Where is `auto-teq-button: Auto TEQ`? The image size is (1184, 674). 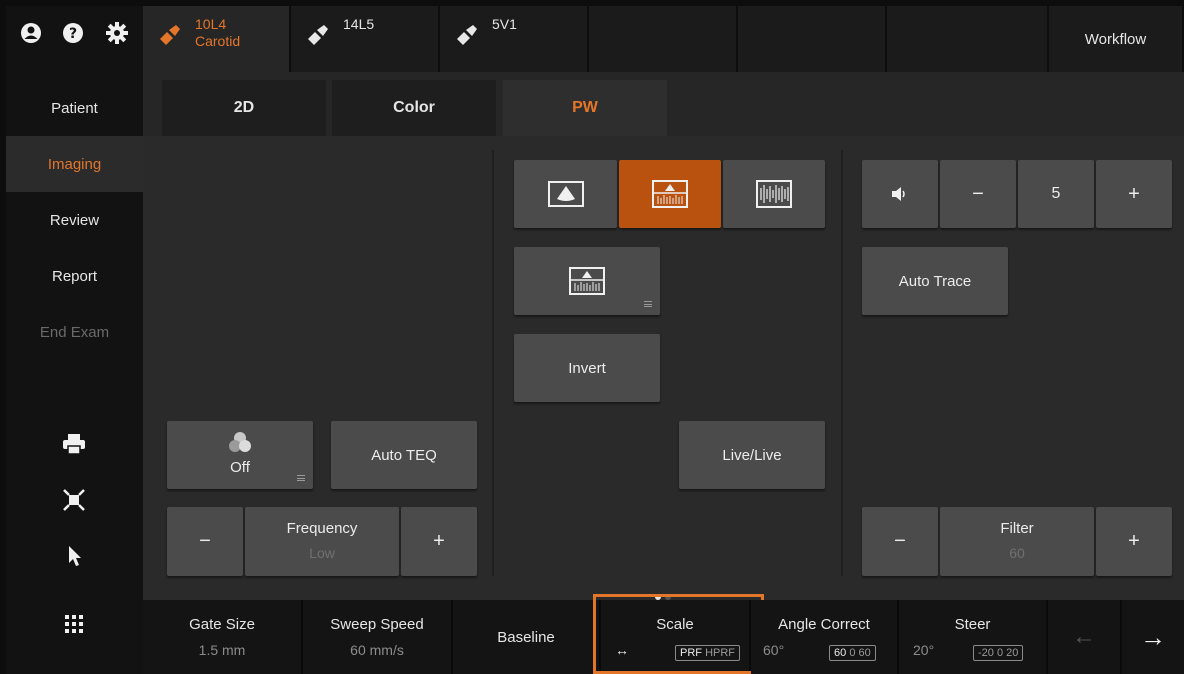 auto-teq-button: Auto TEQ is located at coordinates (404, 455).